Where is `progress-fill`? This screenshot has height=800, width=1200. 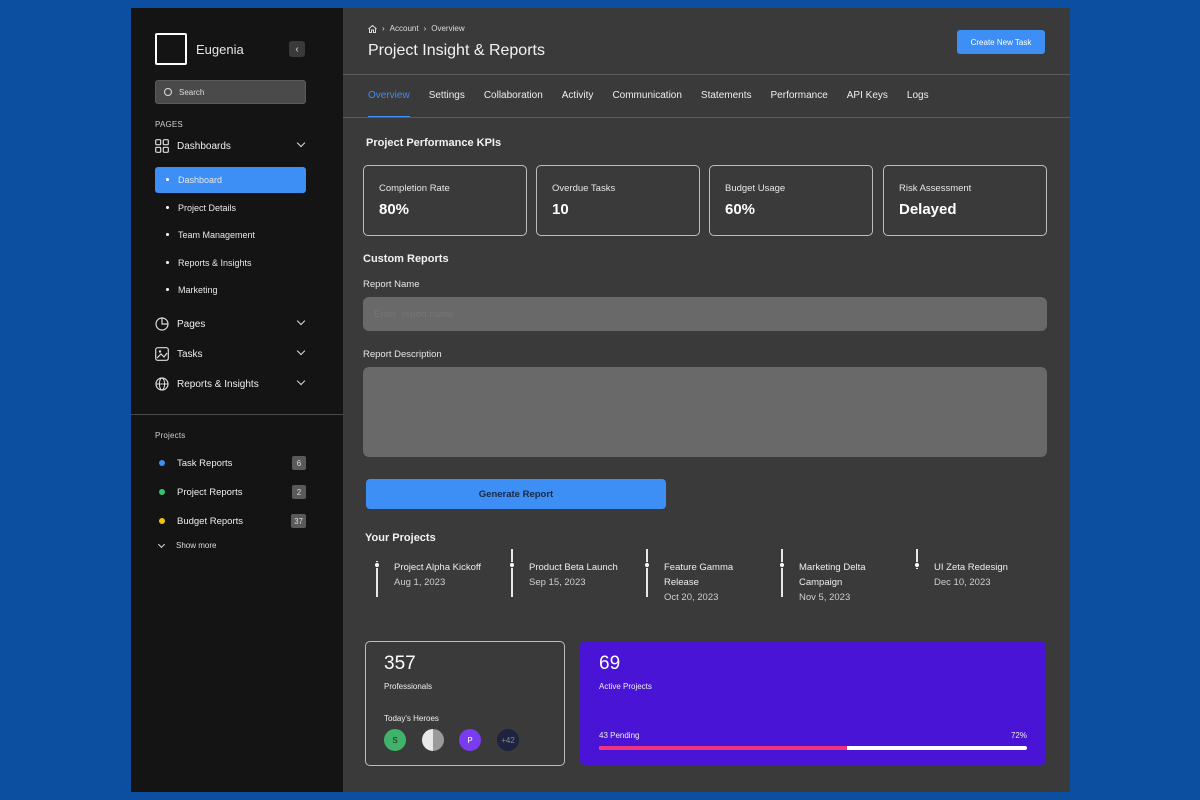
progress-fill is located at coordinates (723, 748).